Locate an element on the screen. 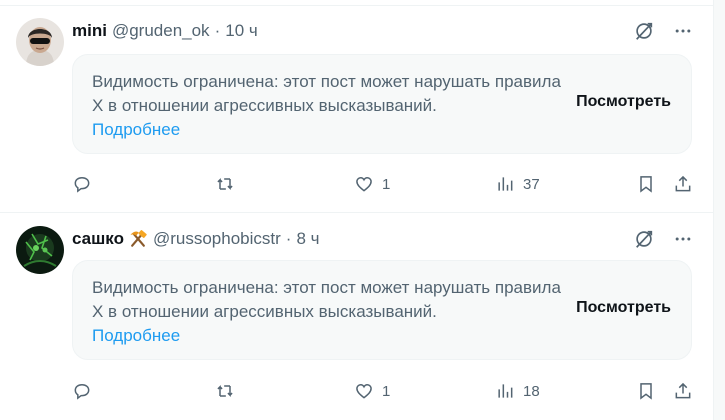  author-handle: @russophobicstr is located at coordinates (217, 239).